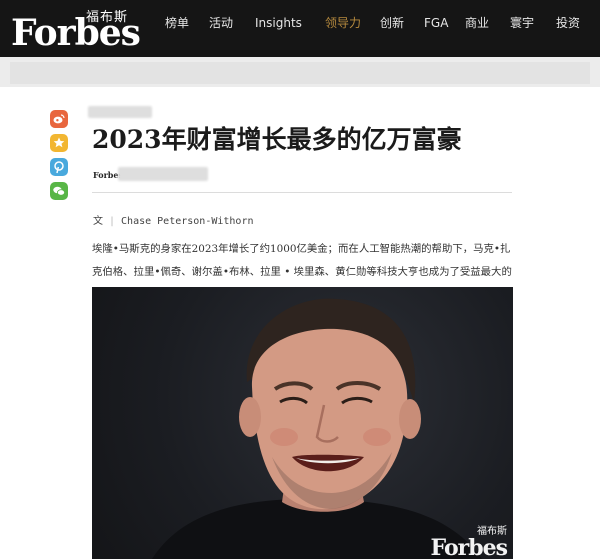  I want to click on blurred-category, so click(120, 112).